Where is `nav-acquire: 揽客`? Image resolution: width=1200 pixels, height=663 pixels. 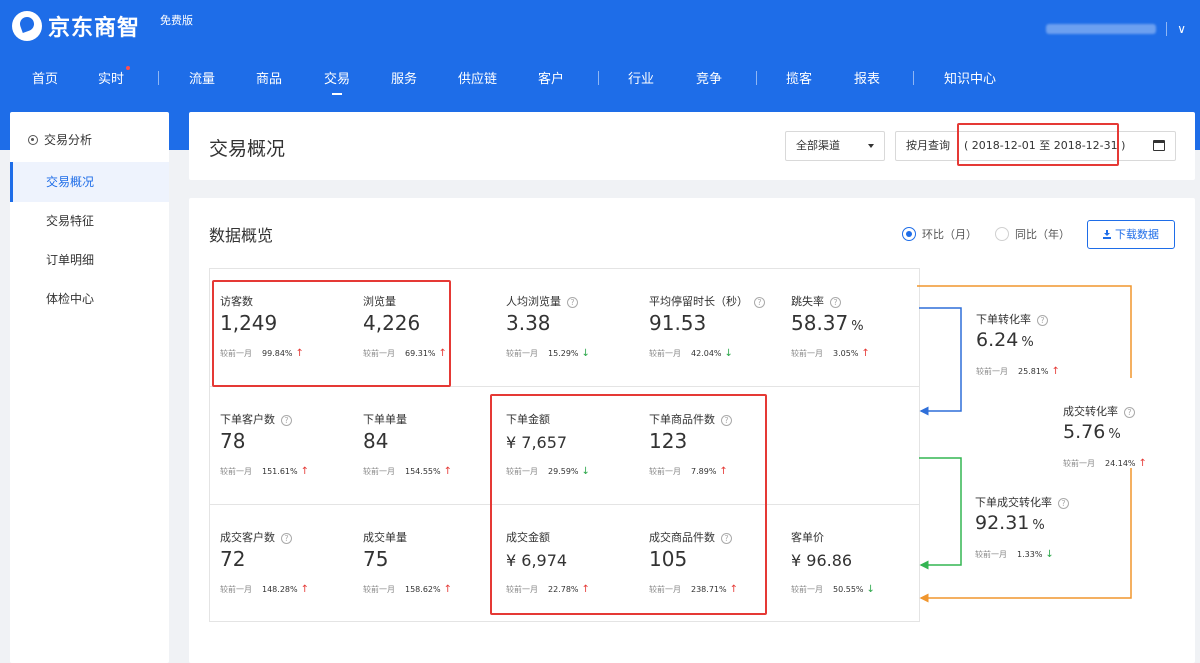
nav-acquire: 揽客 is located at coordinates (799, 77).